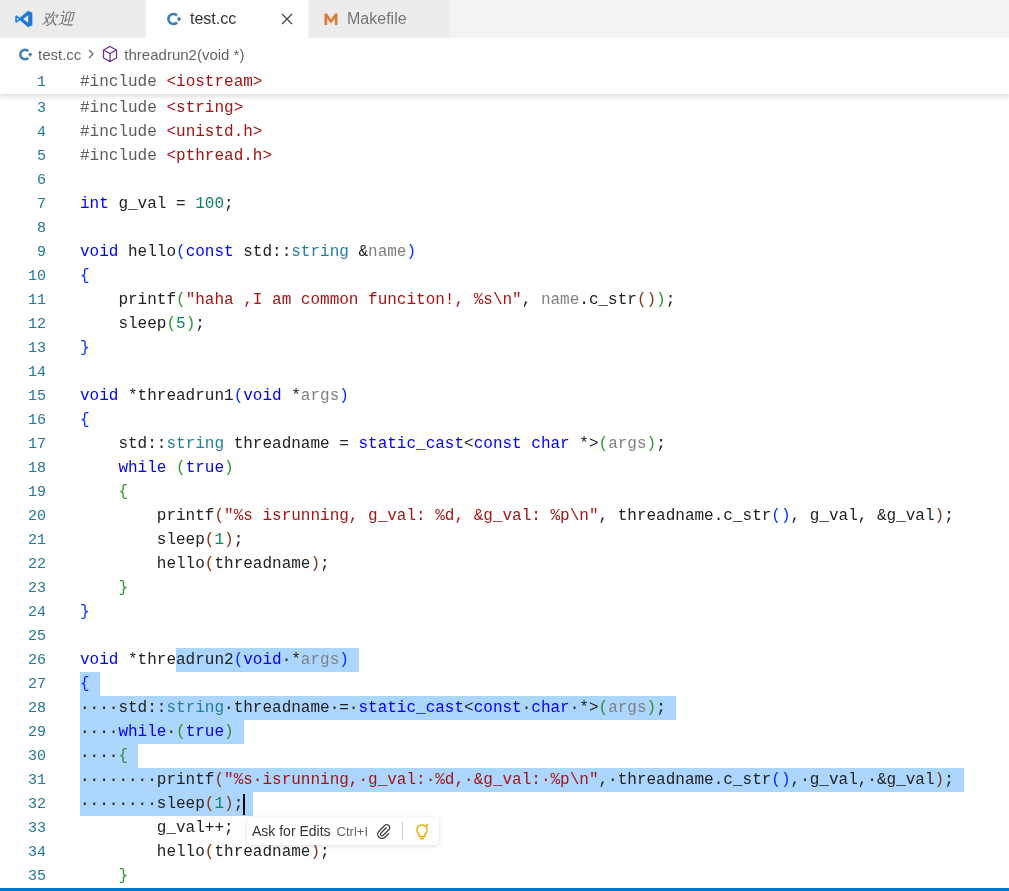 This screenshot has height=891, width=1009. What do you see at coordinates (36, 492) in the screenshot?
I see `line-number: 19` at bounding box center [36, 492].